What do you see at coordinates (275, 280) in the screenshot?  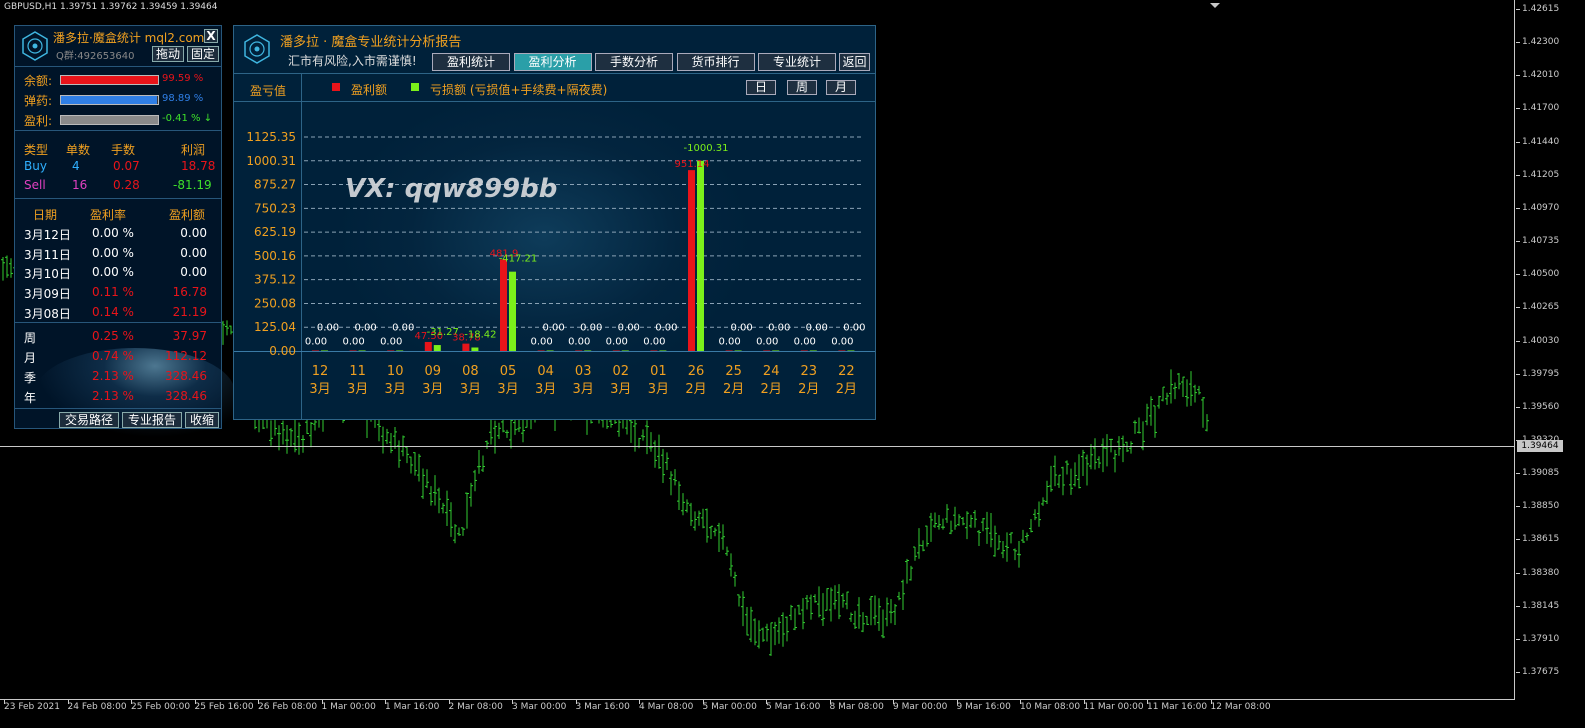 I see `y-tick-label: 375.12` at bounding box center [275, 280].